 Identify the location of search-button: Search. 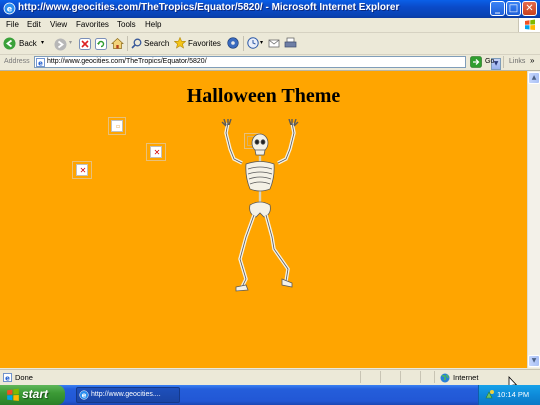
(151, 44).